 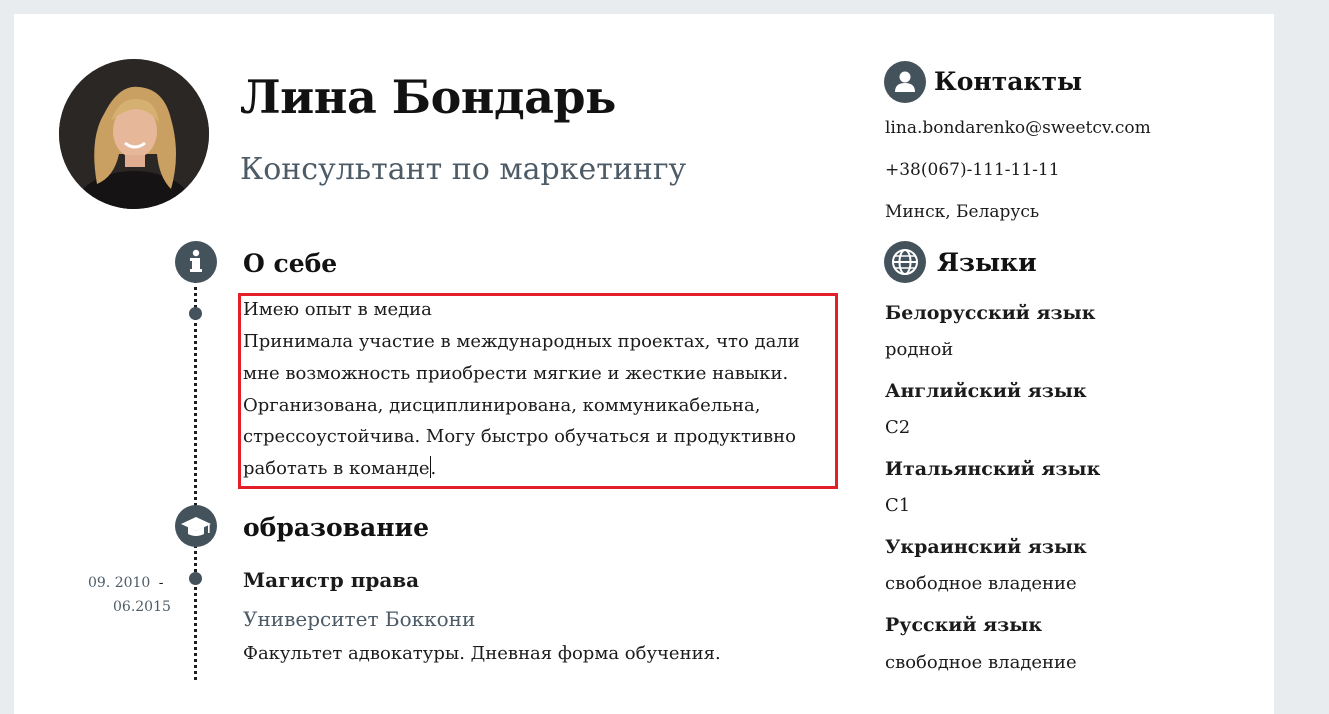 I want to click on language-name: Итальянский язык, so click(x=992, y=469).